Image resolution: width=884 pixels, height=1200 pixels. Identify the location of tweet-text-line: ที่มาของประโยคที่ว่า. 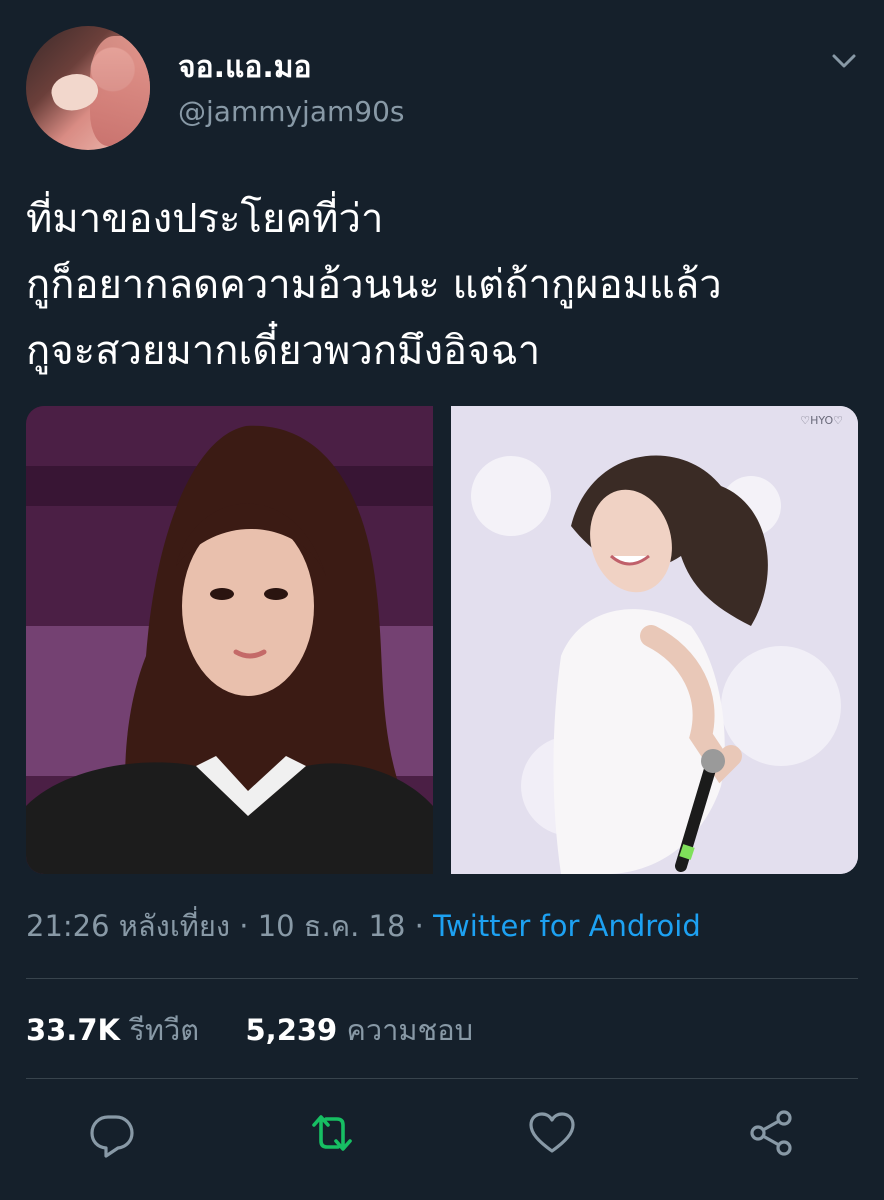
(205, 219).